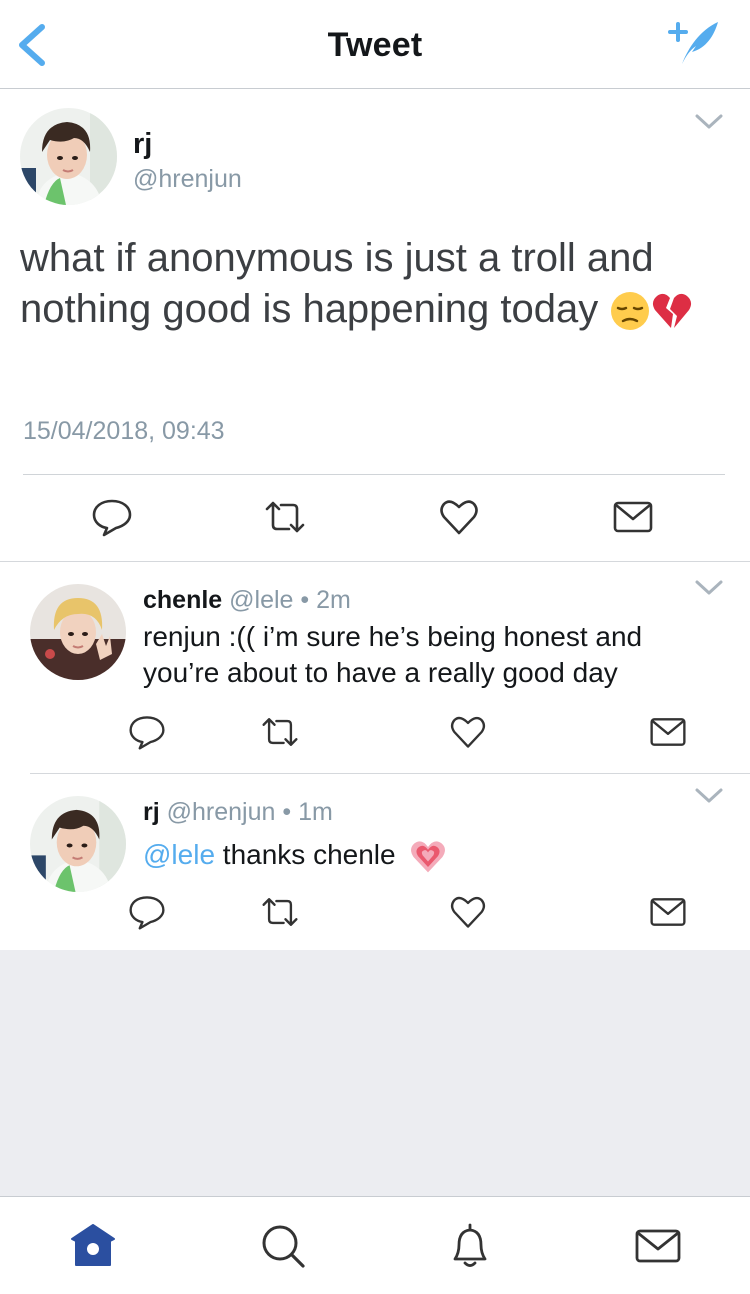 This screenshot has height=1294, width=750. I want to click on compose-tweet-icon, so click(692, 43).